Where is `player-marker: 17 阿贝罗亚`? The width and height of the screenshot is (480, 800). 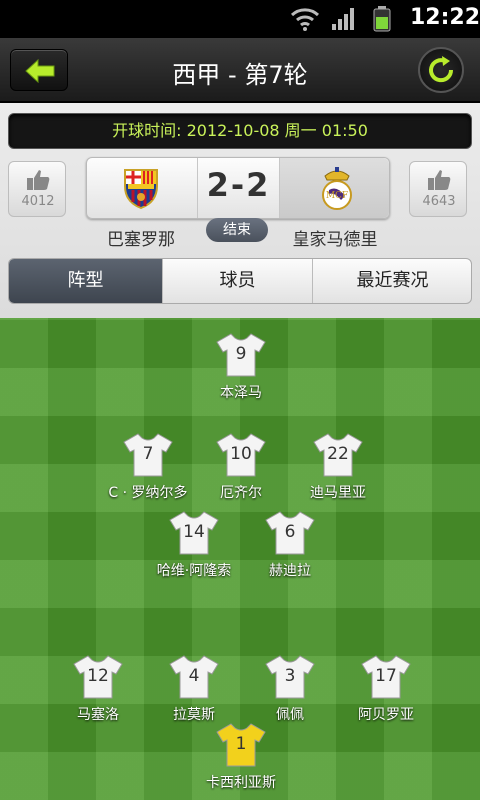
player-marker: 17 阿贝罗亚 is located at coordinates (386, 694).